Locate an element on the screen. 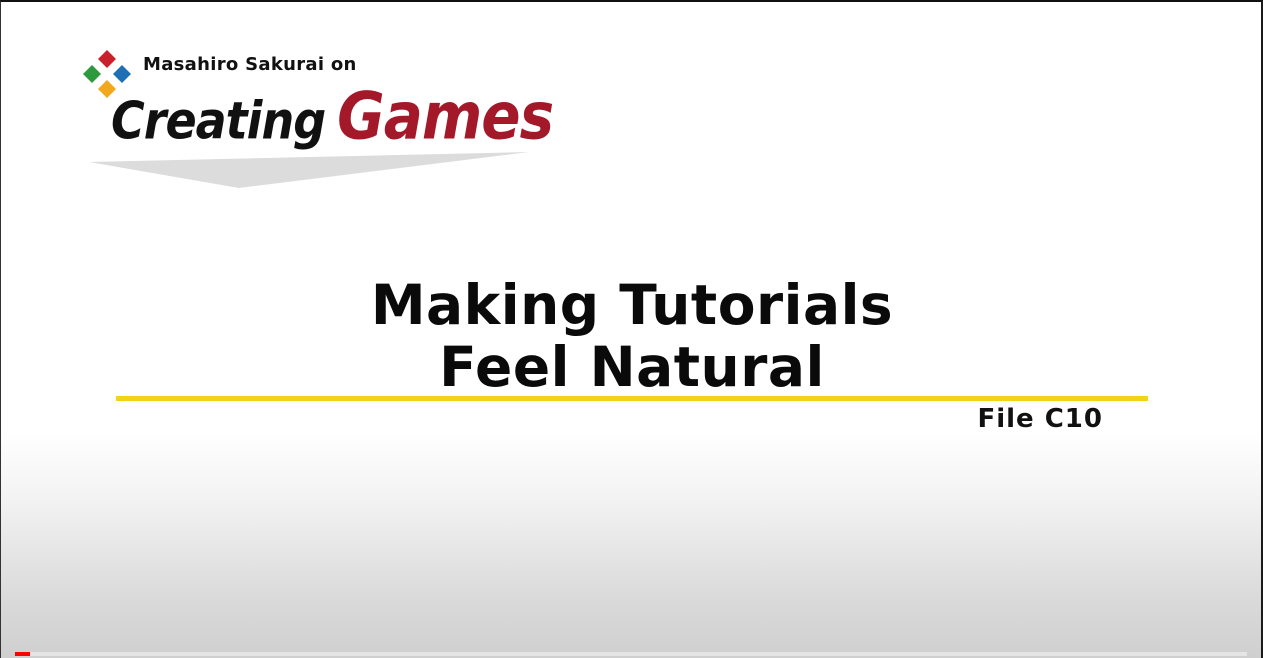  logo-series-title: Creating Games is located at coordinates (332, 116).